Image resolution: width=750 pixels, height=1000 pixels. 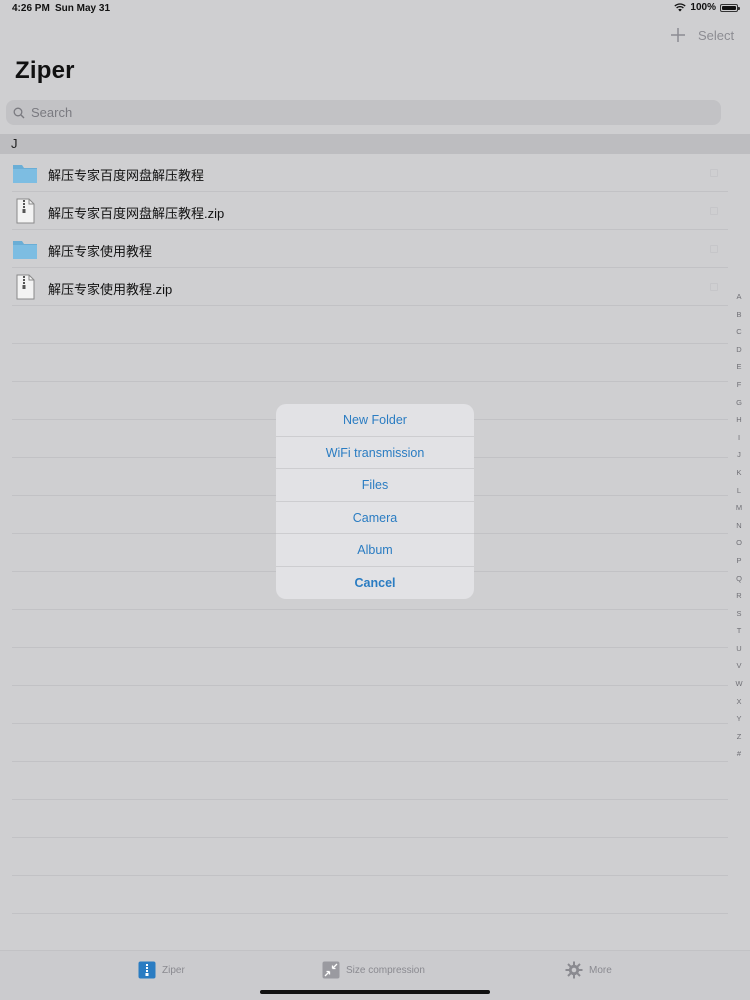 What do you see at coordinates (375, 420) in the screenshot?
I see `new-folder-option: New Folder` at bounding box center [375, 420].